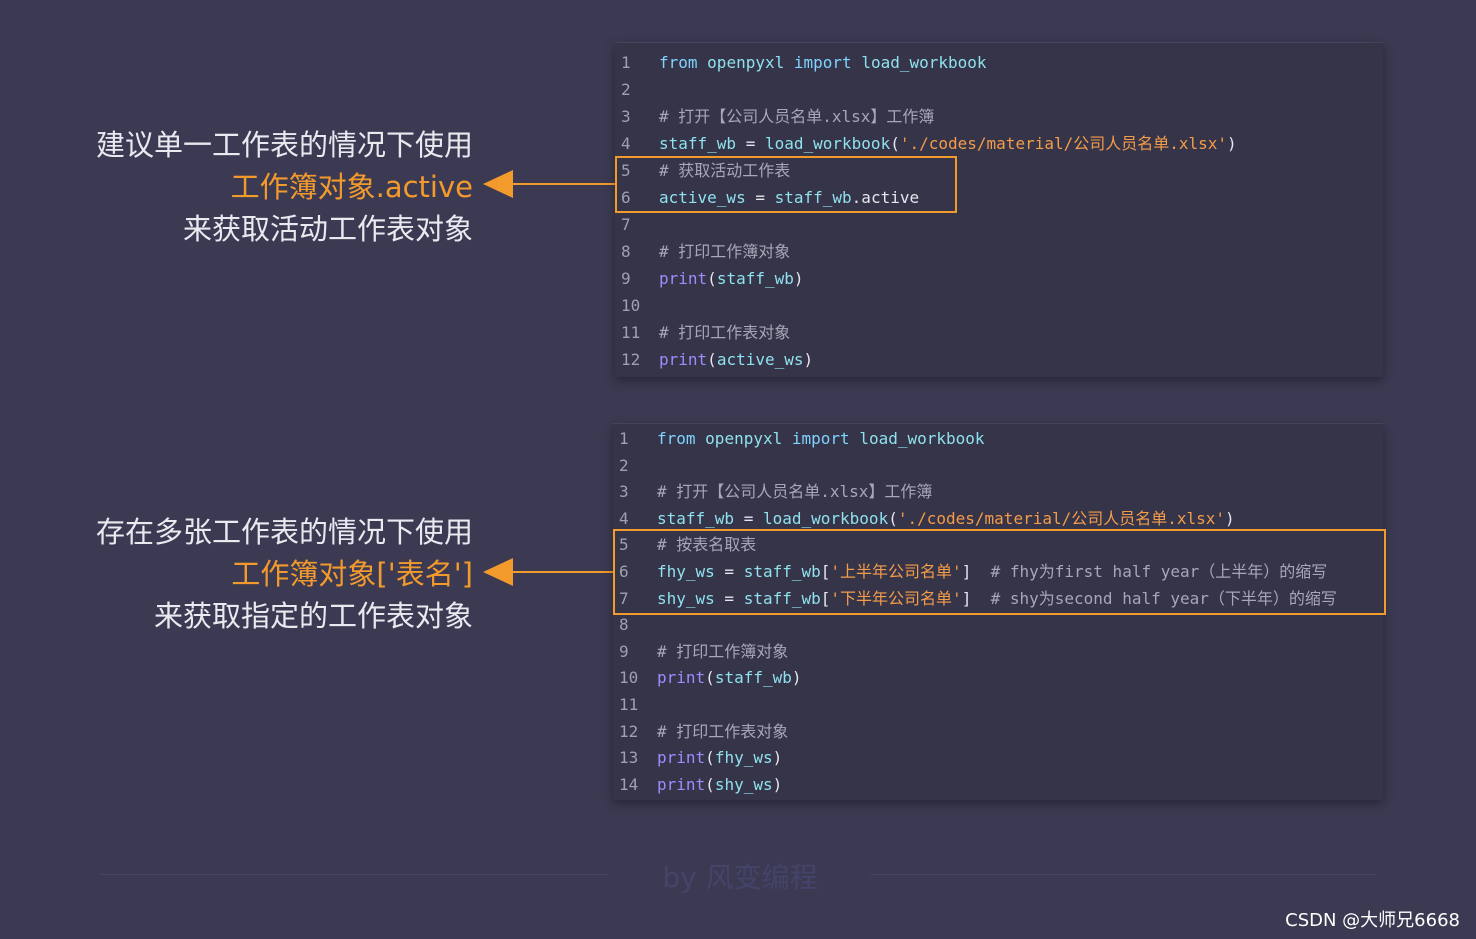 This screenshot has height=939, width=1476. Describe the element at coordinates (354, 874) in the screenshot. I see `footer-rule-left` at that location.